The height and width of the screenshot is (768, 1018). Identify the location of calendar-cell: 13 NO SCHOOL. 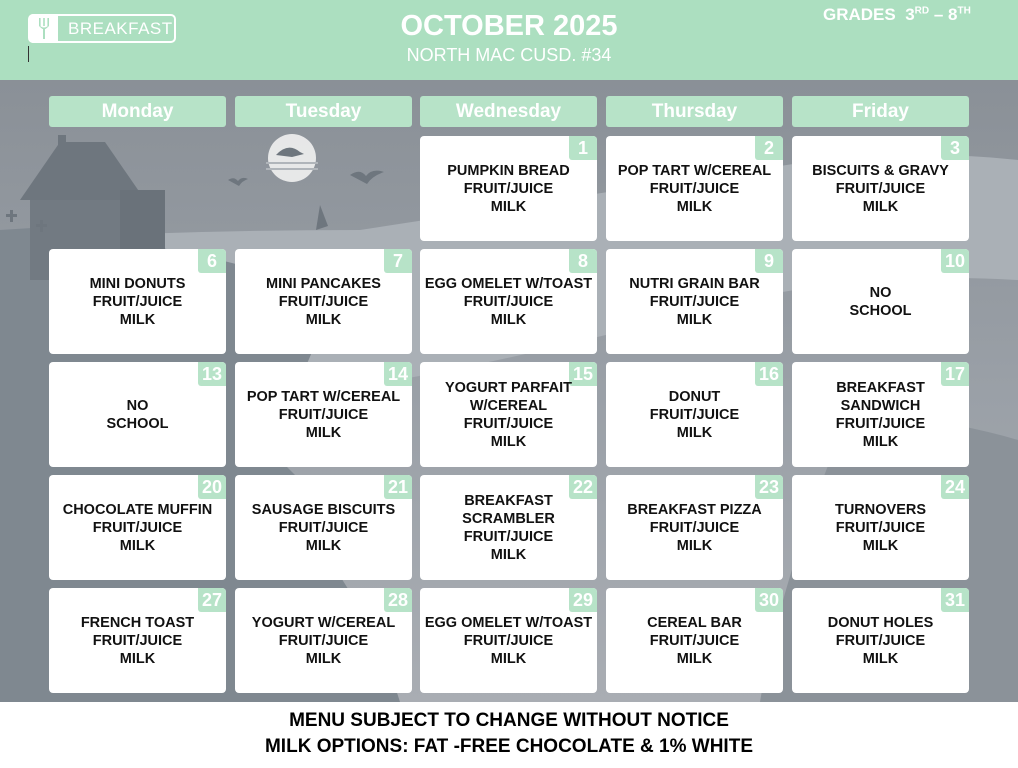
(137, 414).